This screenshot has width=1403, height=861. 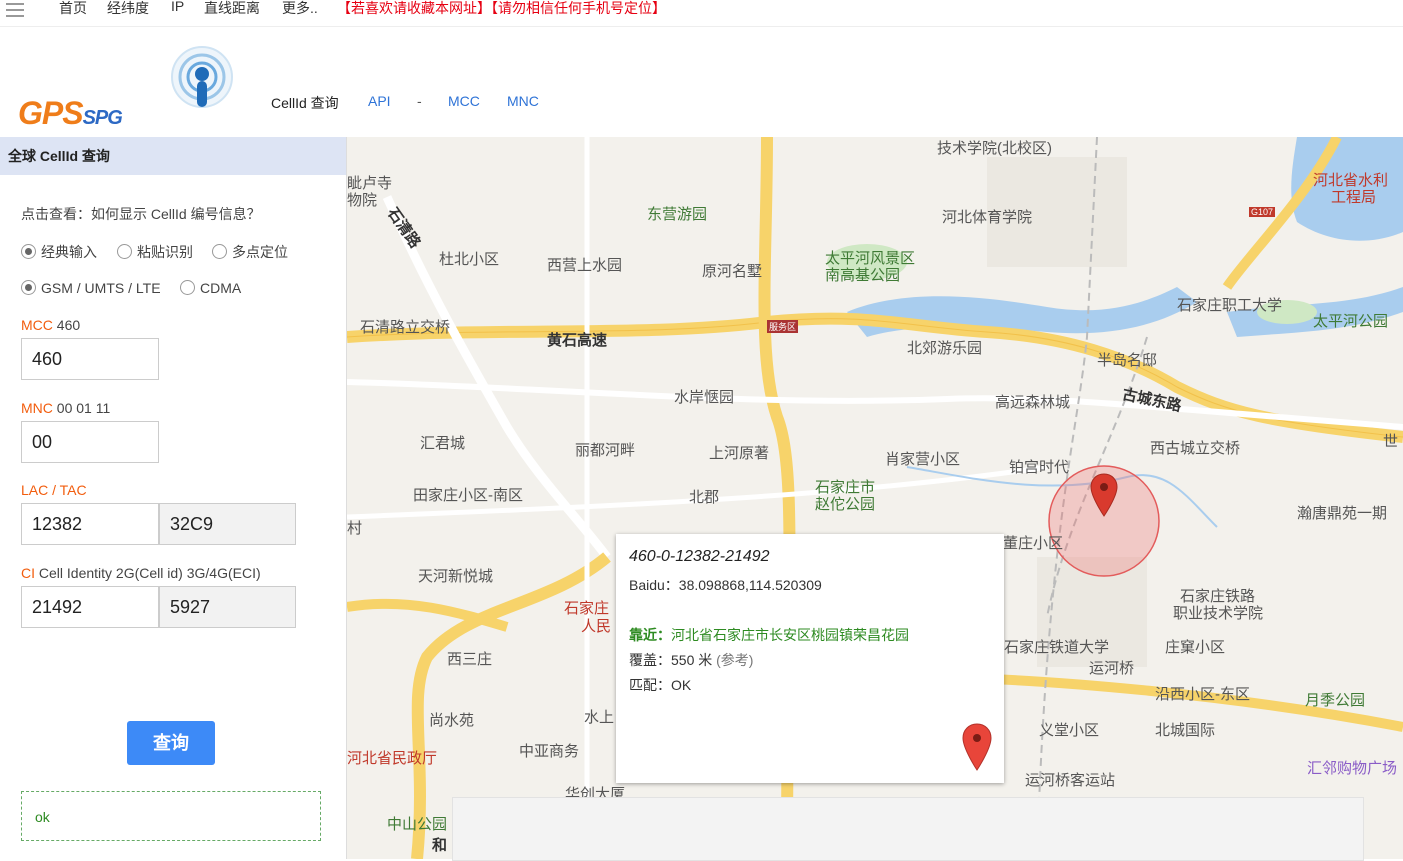 I want to click on signal-logo-icon, so click(x=202, y=77).